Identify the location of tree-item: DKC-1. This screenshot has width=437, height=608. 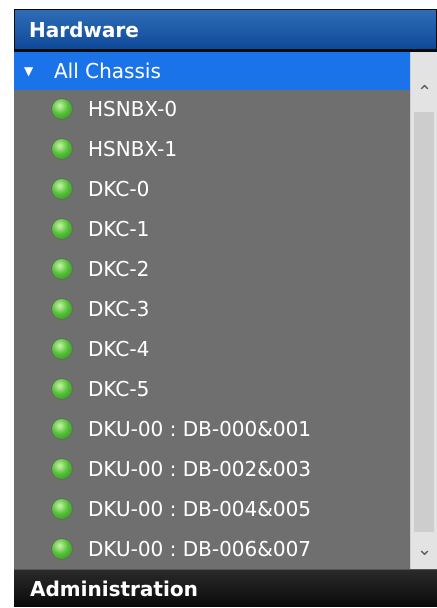
(212, 229).